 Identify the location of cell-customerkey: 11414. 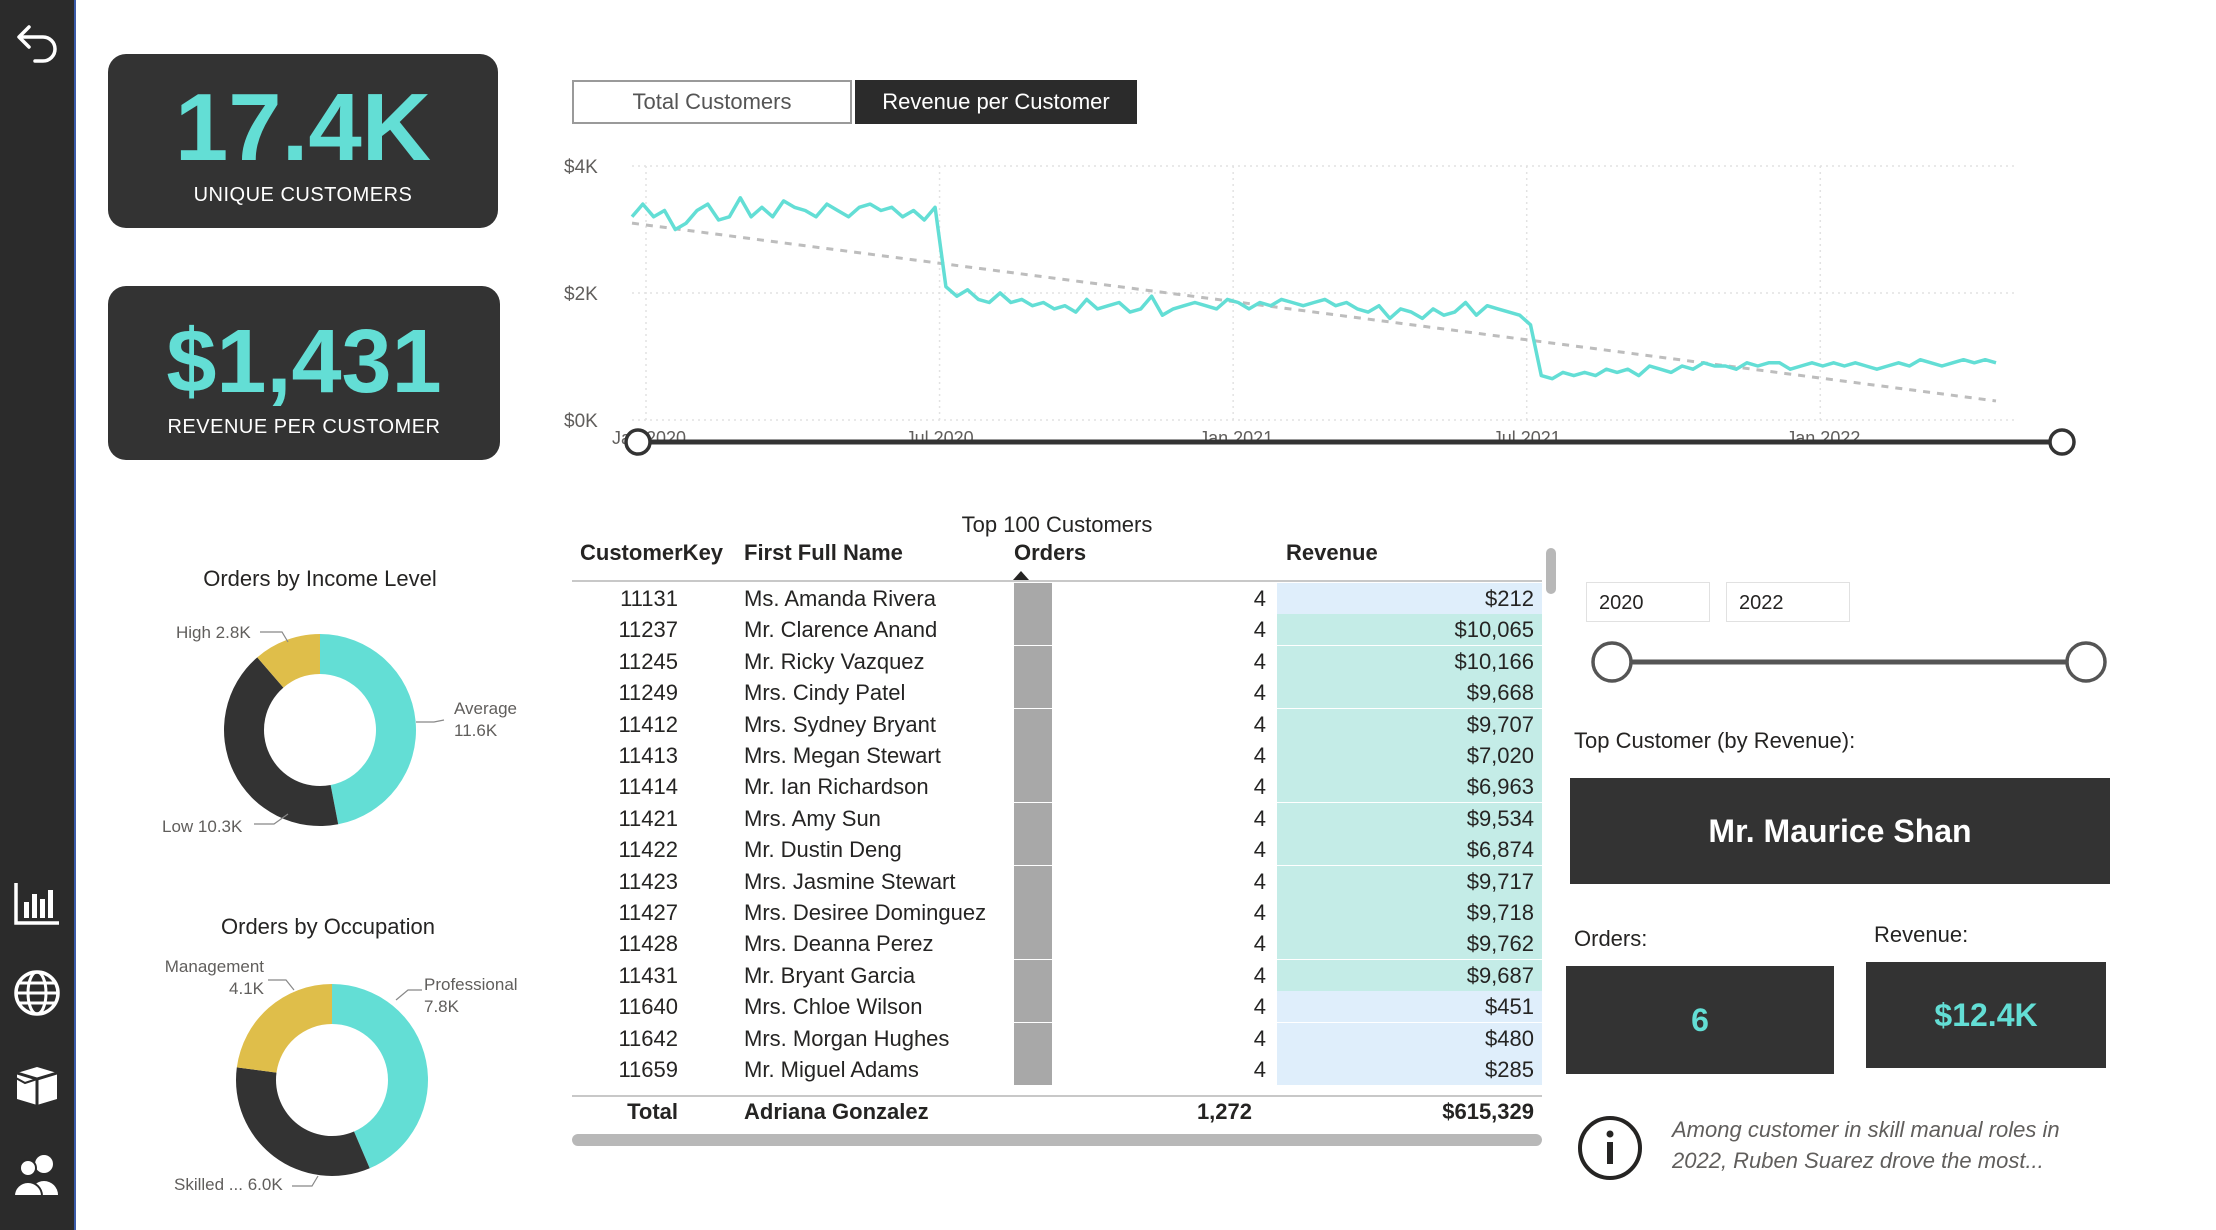
(648, 787).